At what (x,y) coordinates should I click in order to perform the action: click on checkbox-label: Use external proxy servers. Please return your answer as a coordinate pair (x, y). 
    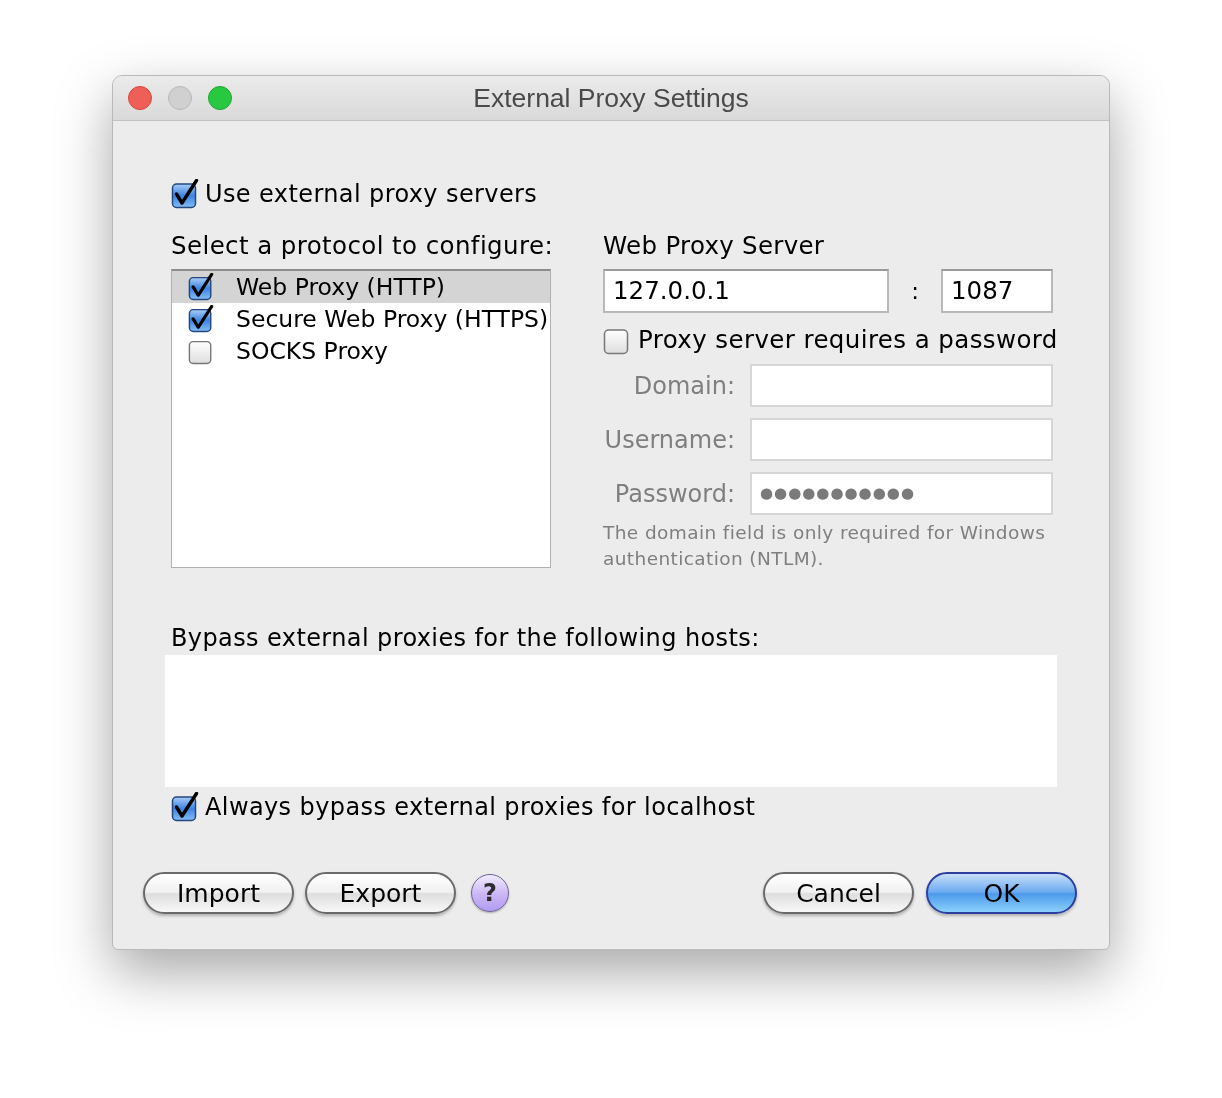
    Looking at the image, I should click on (371, 194).